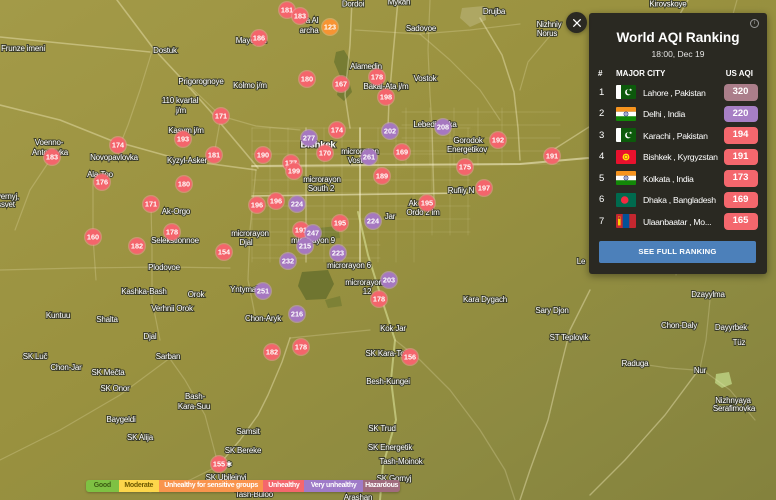 The image size is (776, 500). What do you see at coordinates (382, 176) in the screenshot?
I see `svg-text: 189` at bounding box center [382, 176].